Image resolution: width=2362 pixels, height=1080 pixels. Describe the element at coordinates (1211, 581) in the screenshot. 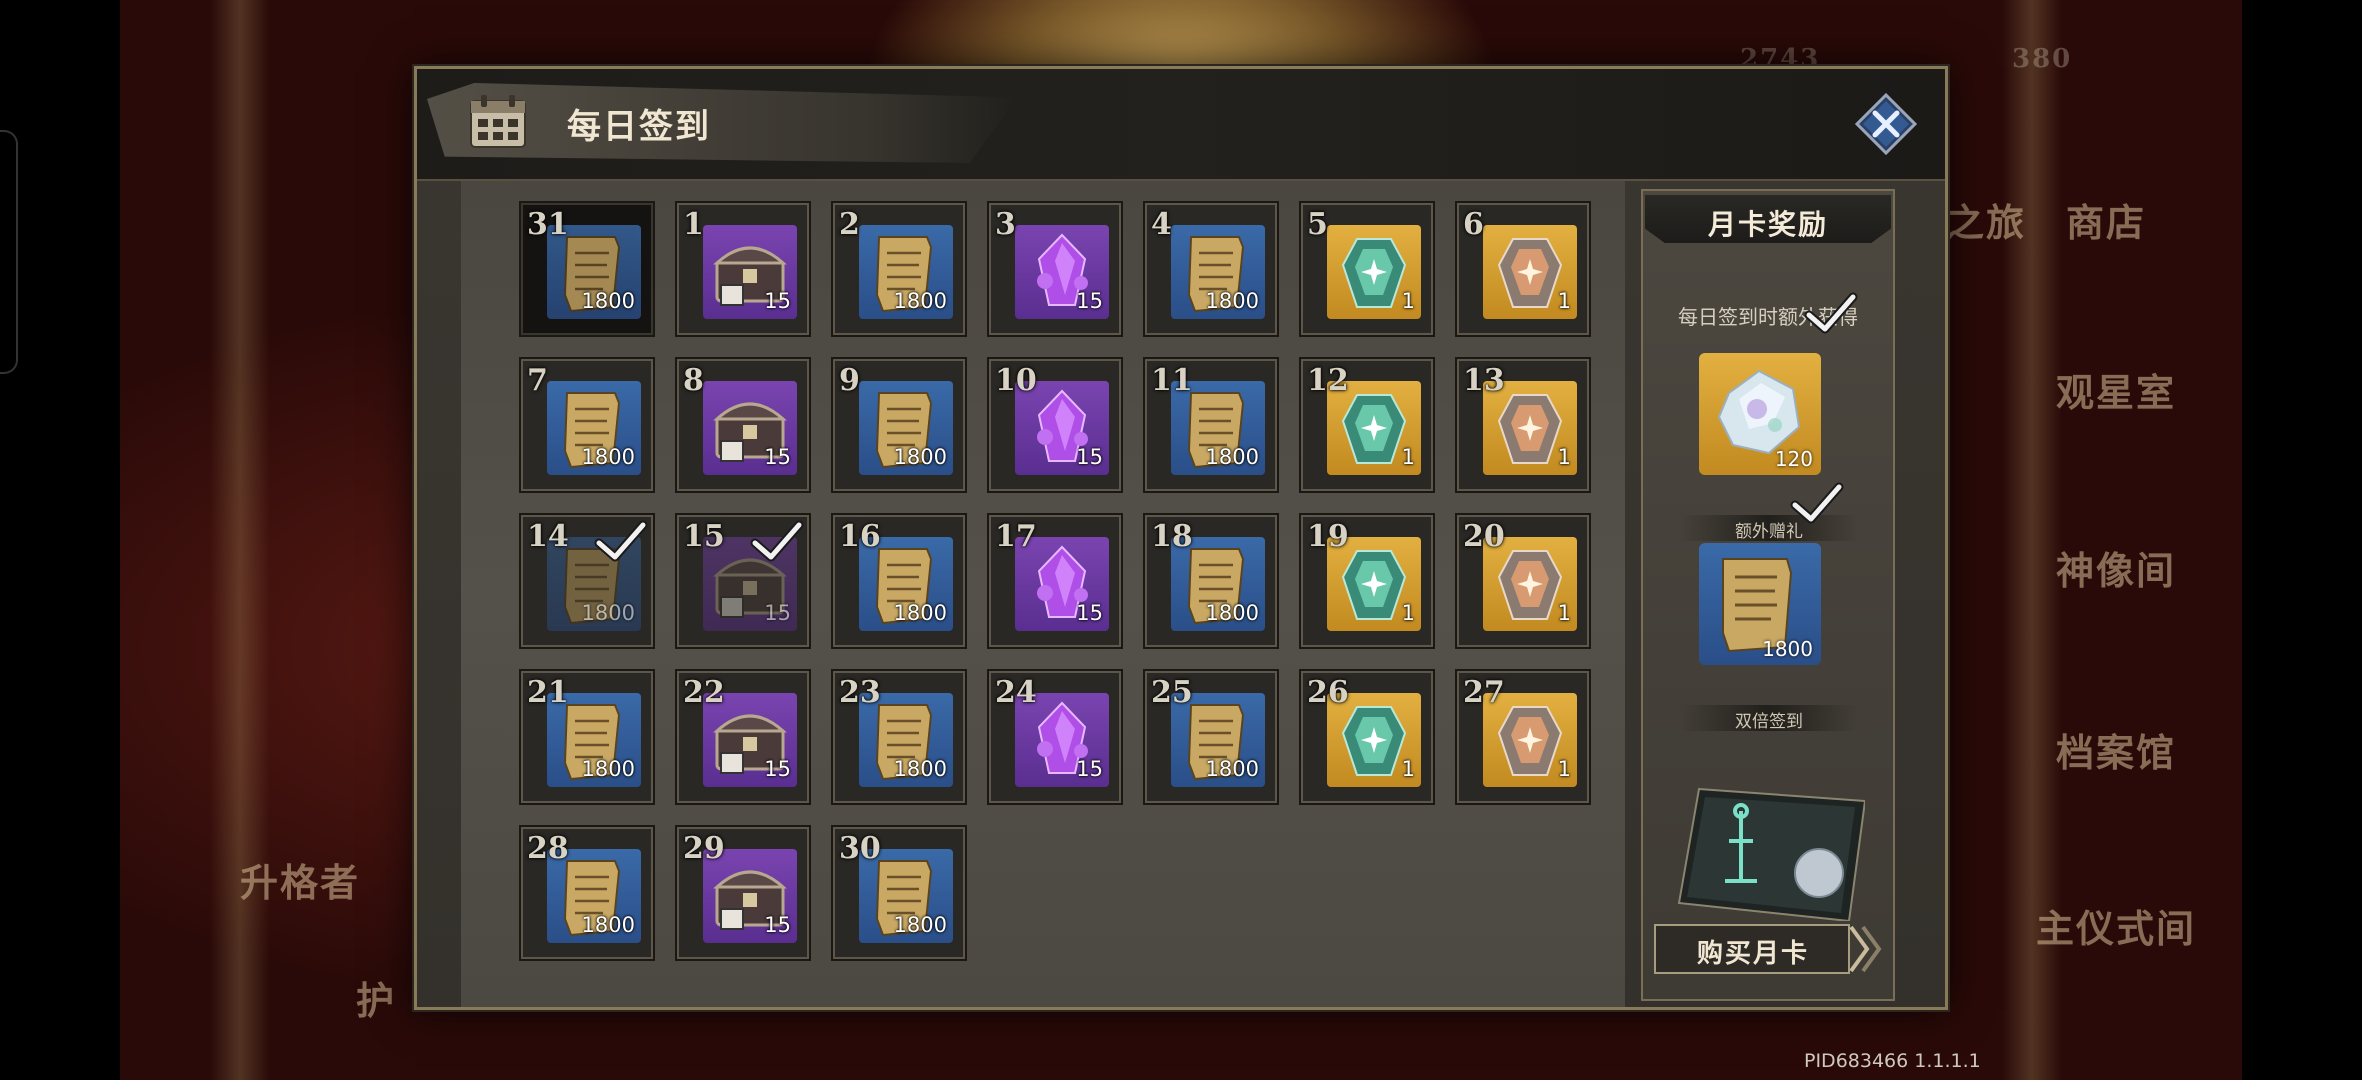

I see `day-cell-18: 18 1800` at that location.